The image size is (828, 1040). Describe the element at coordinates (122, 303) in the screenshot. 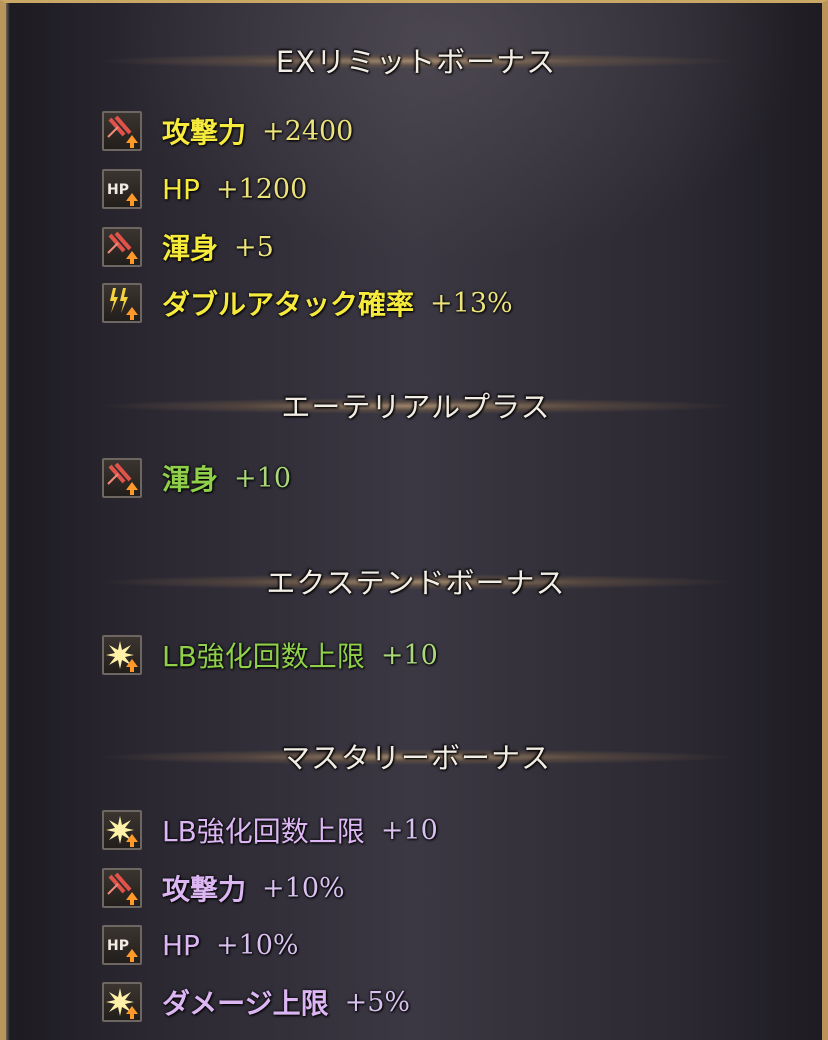

I see `double-attack-up-icon` at that location.